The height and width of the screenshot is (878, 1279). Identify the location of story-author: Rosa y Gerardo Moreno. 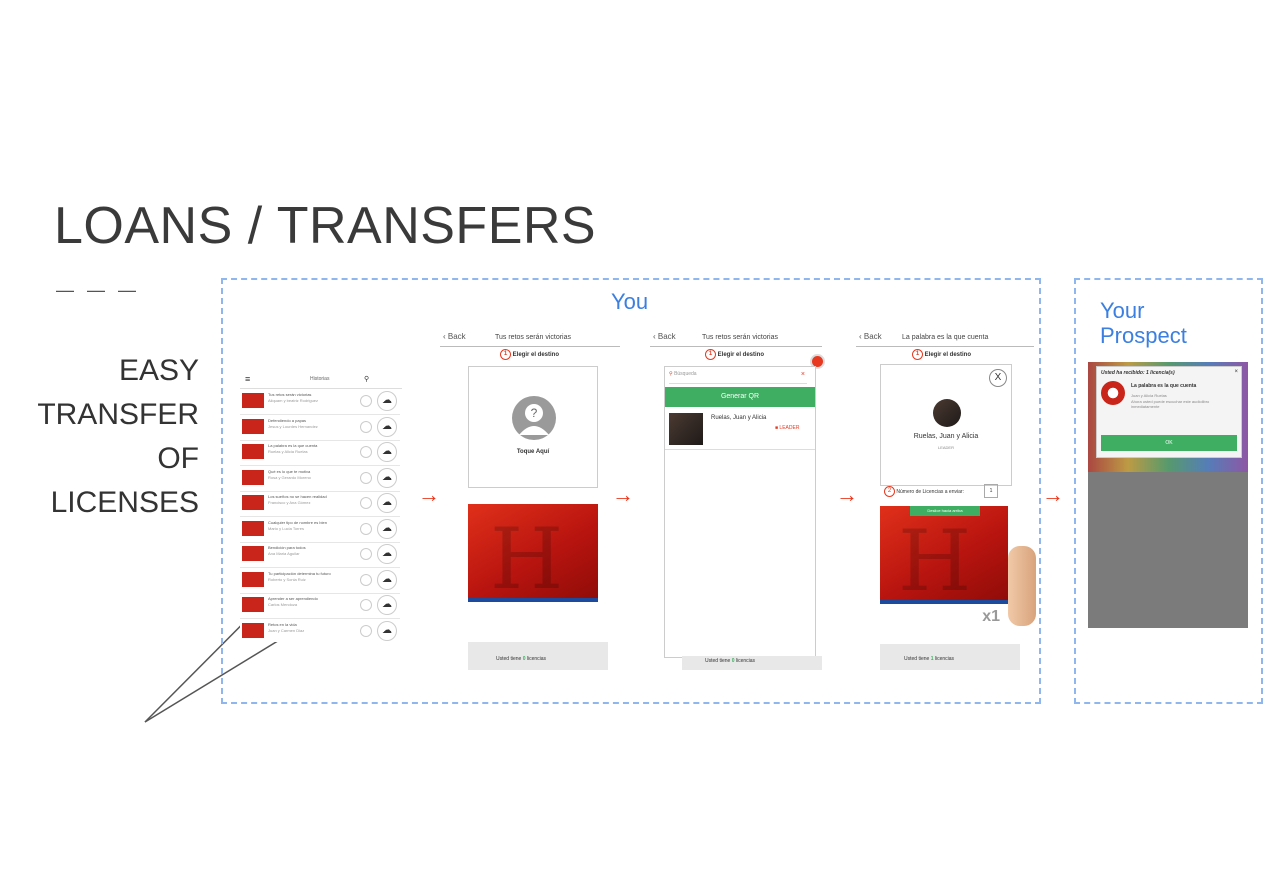
(289, 477).